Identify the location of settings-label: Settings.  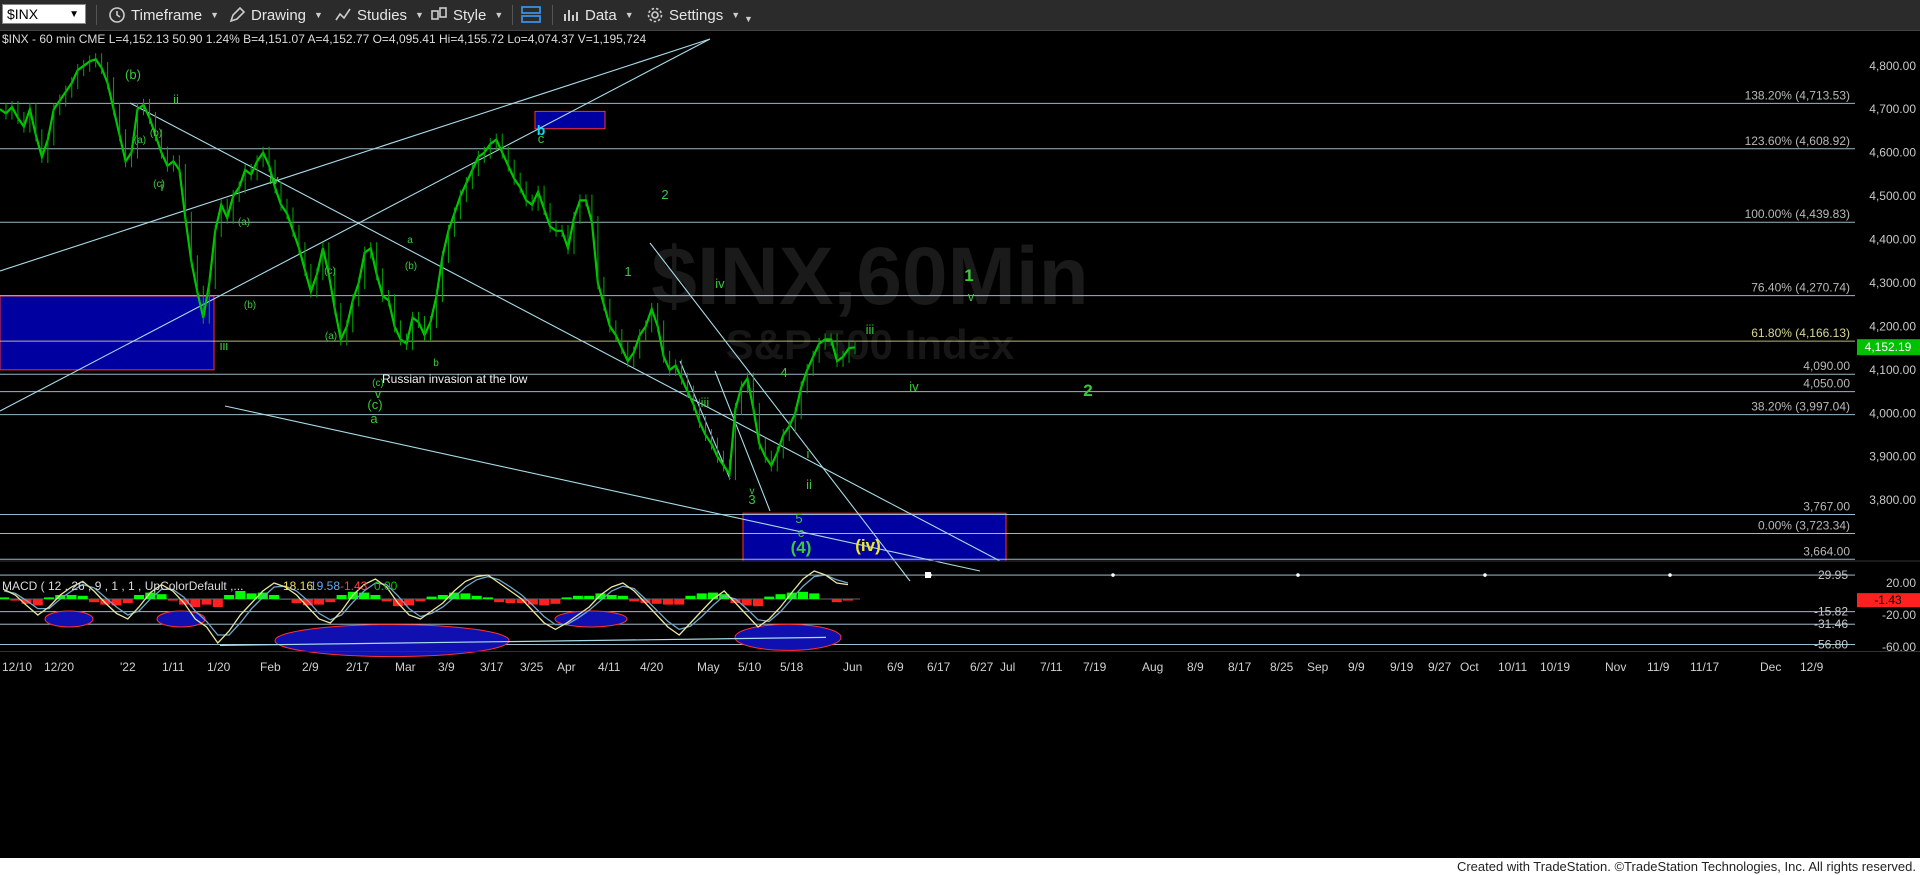
(696, 15).